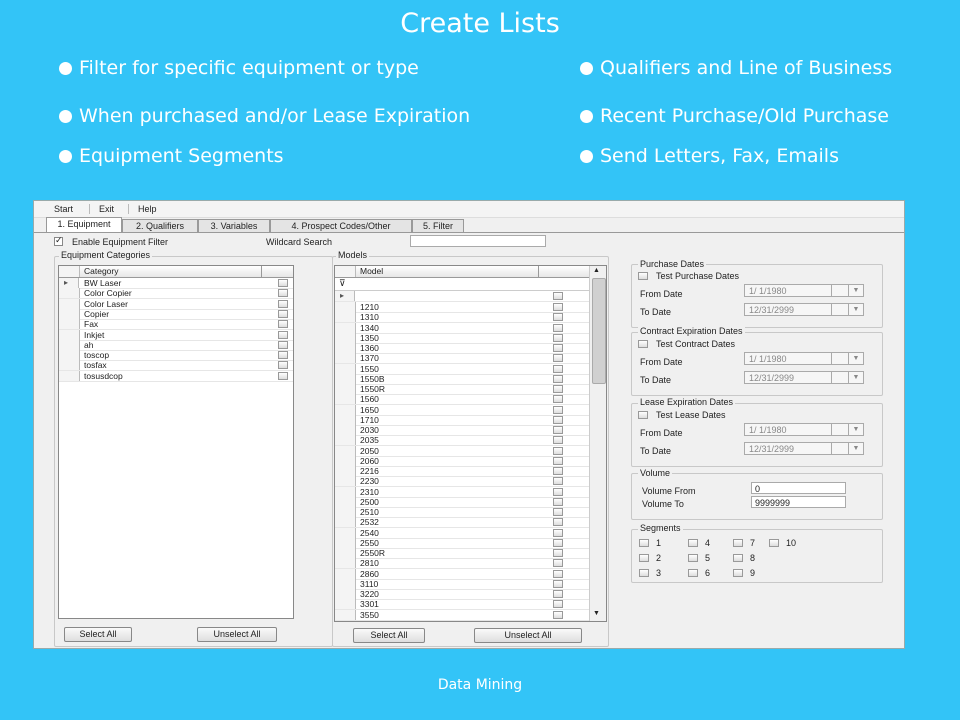 Image resolution: width=960 pixels, height=720 pixels. Describe the element at coordinates (58, 240) in the screenshot. I see `enable-filter-checkbox: ✓` at that location.